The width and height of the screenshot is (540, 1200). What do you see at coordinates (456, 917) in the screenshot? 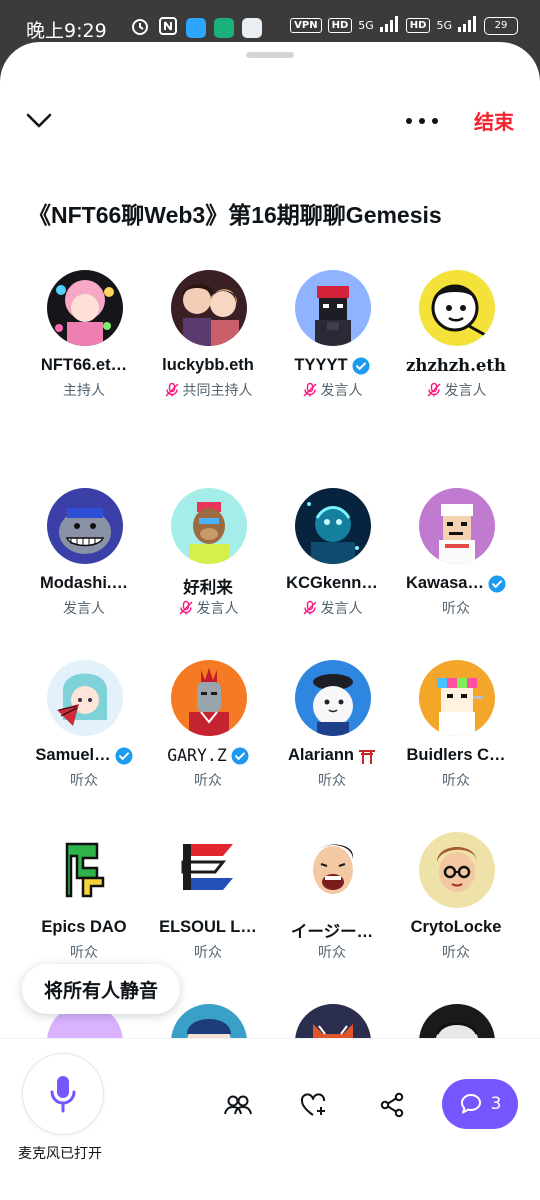
I see `participant-card: CrytoLocke 听众` at bounding box center [456, 917].